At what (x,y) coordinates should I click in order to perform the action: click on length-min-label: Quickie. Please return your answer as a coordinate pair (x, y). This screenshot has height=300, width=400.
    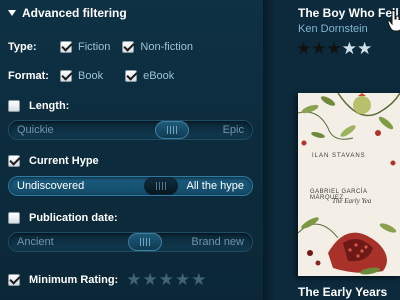
    Looking at the image, I should click on (35, 130).